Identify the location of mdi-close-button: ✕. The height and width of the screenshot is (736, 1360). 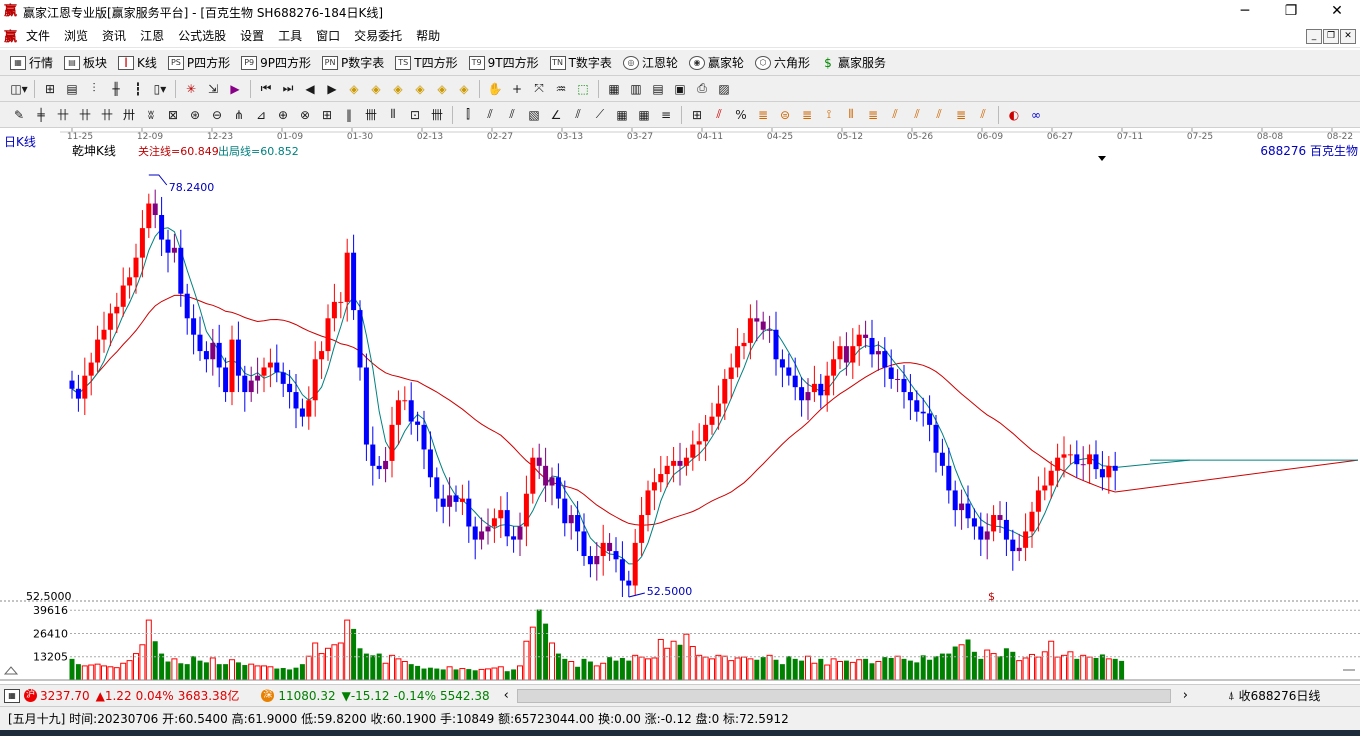
(1348, 36).